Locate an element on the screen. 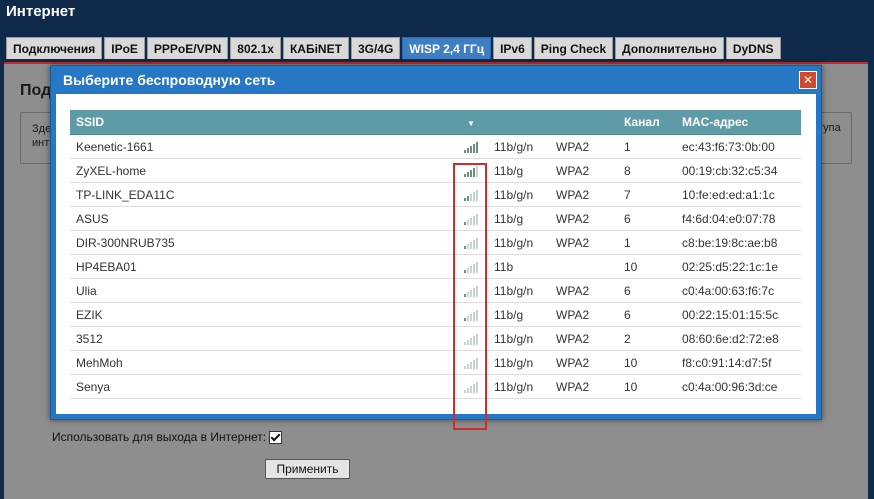  column-mode is located at coordinates (519, 122).